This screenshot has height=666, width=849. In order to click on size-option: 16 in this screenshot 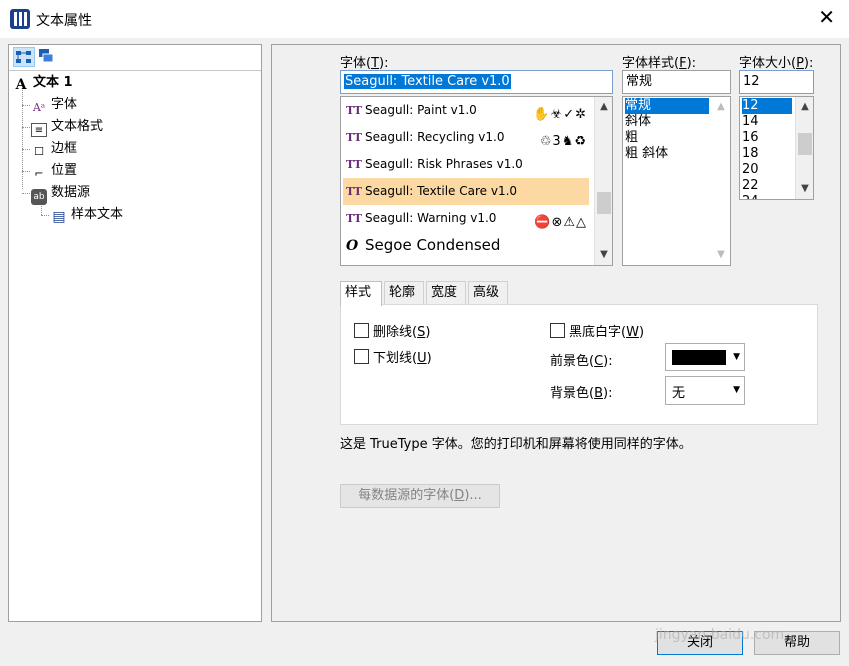, I will do `click(750, 138)`.